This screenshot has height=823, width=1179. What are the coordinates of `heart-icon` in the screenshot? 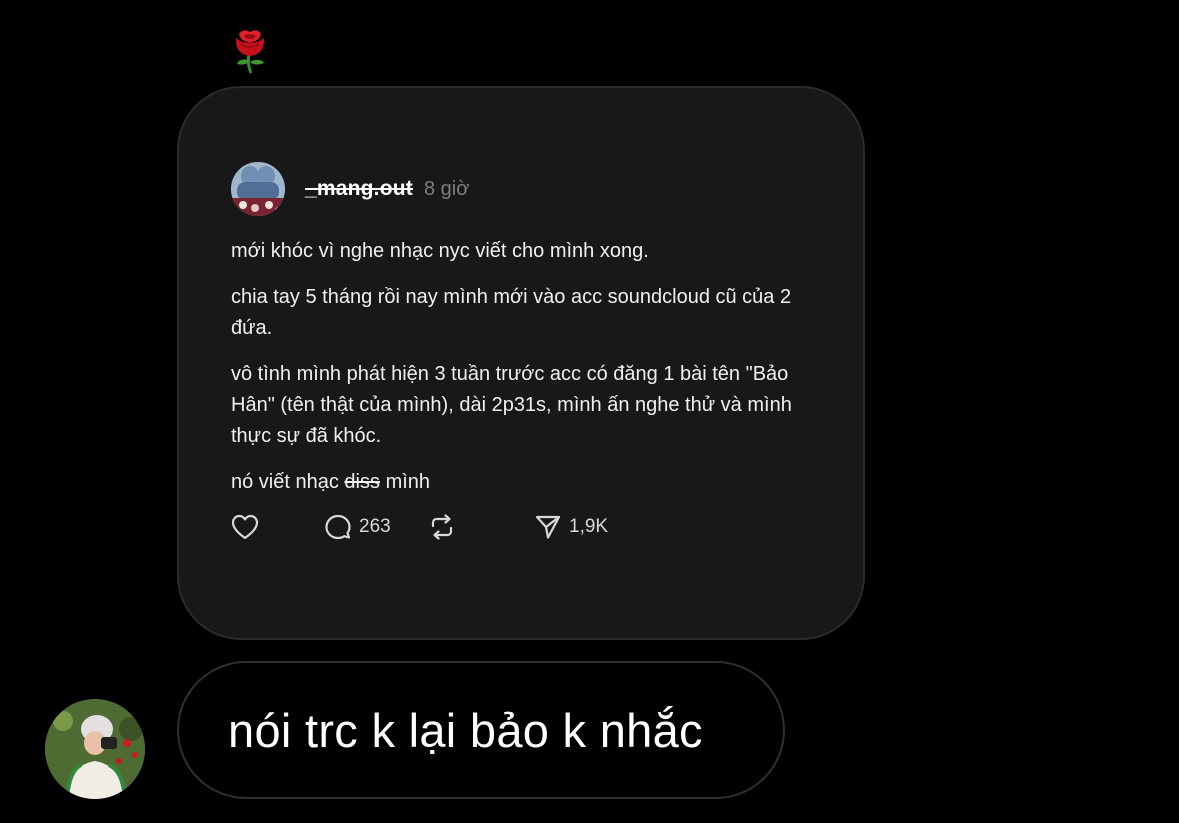 It's located at (245, 527).